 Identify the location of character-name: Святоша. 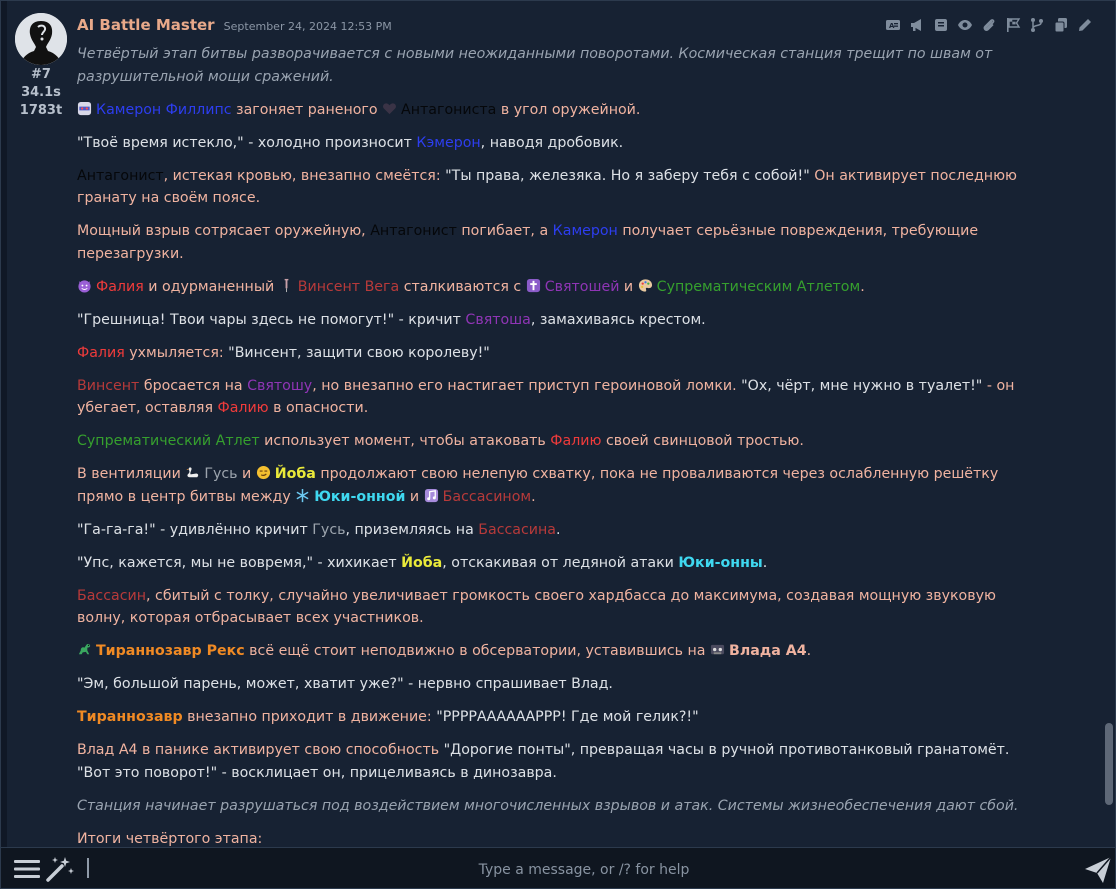
(498, 319).